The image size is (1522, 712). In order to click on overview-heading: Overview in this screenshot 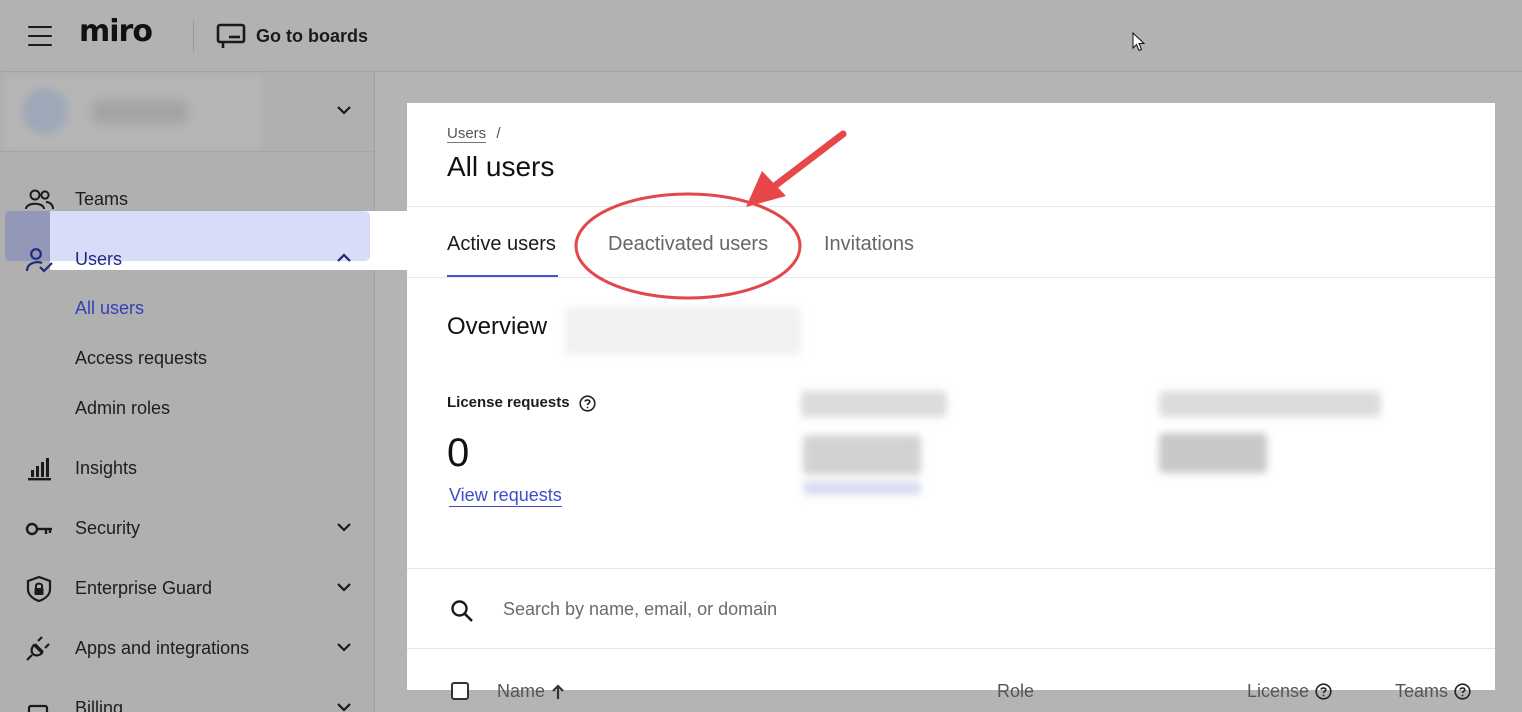, I will do `click(497, 326)`.